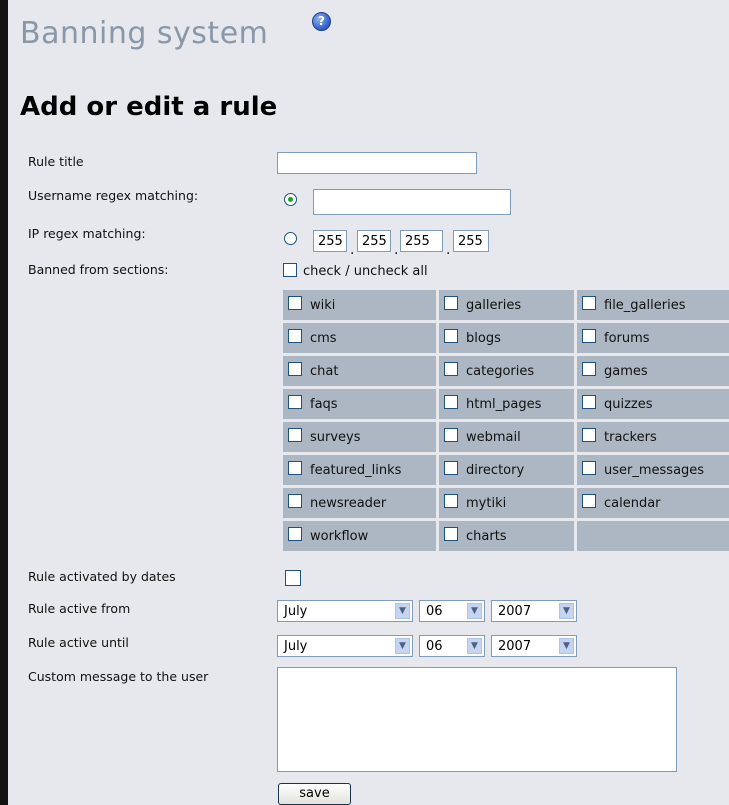 The height and width of the screenshot is (805, 729). I want to click on from-day-select: 06 ▼, so click(452, 611).